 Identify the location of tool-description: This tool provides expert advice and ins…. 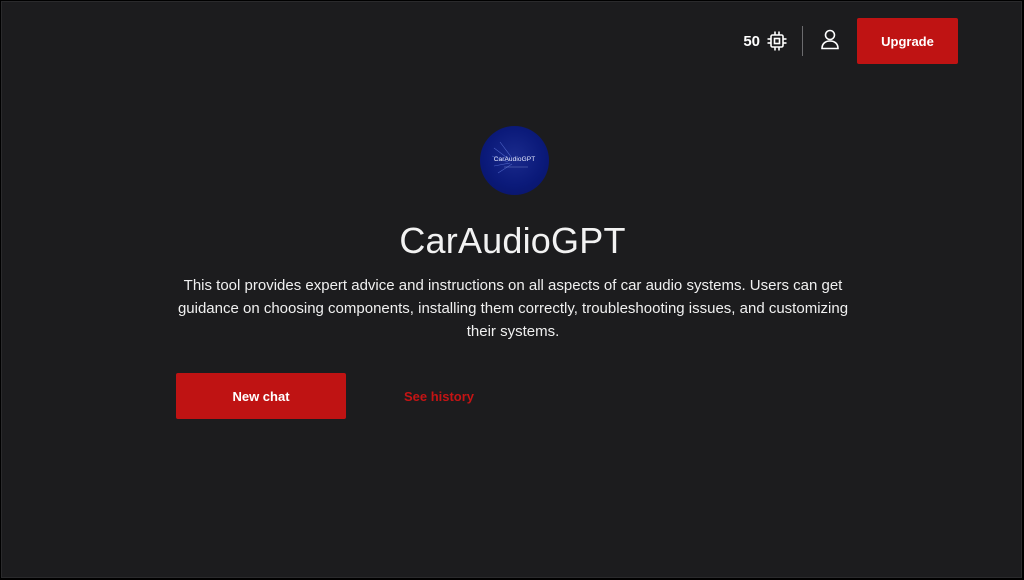
(513, 308).